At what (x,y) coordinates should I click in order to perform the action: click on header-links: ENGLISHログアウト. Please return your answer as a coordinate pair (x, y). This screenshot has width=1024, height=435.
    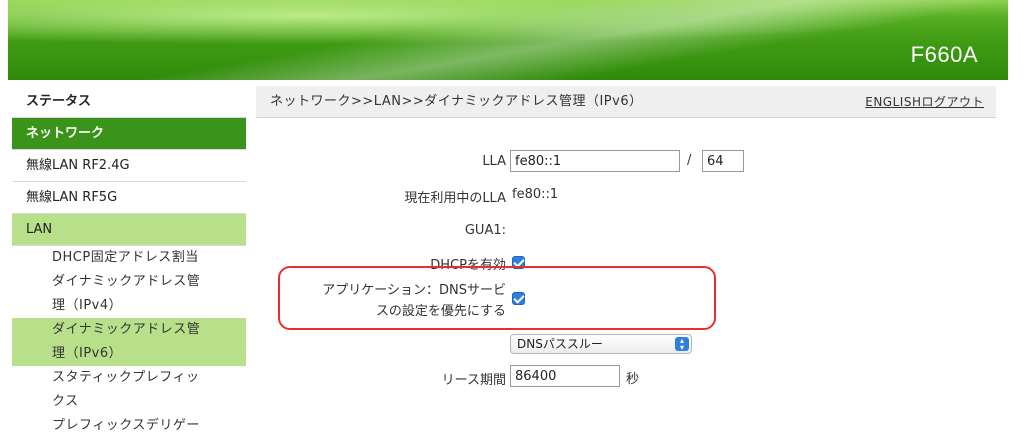
    Looking at the image, I should click on (924, 102).